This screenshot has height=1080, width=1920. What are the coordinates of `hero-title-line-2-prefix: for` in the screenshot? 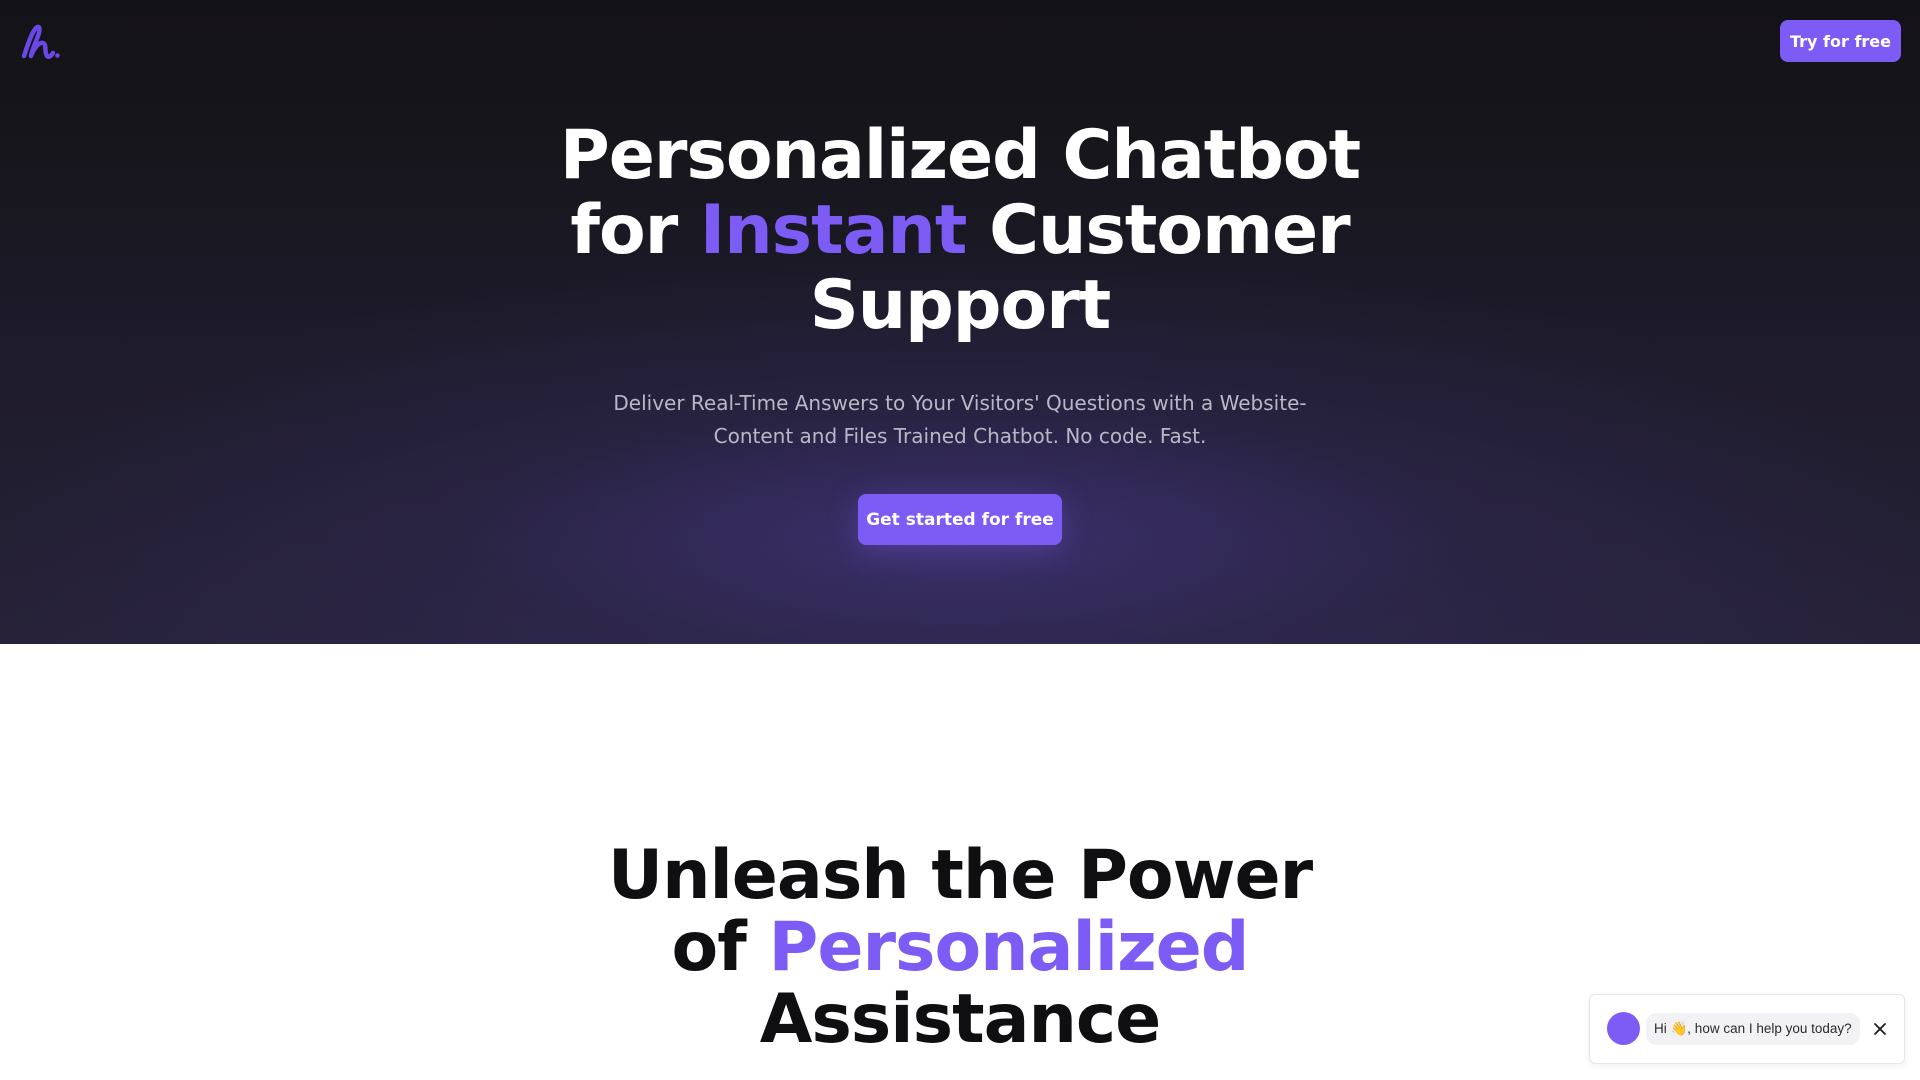 It's located at (635, 230).